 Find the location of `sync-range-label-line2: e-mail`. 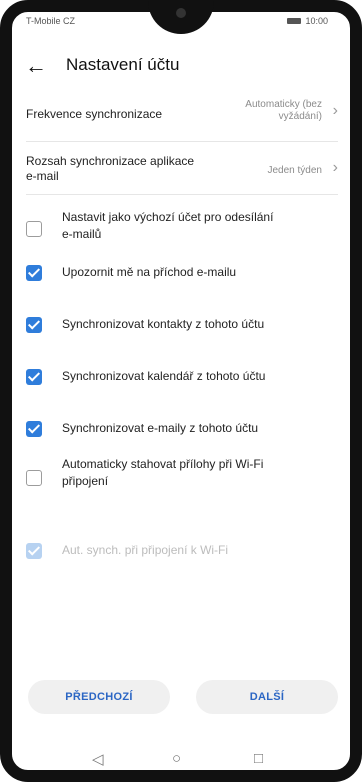

sync-range-label-line2: e-mail is located at coordinates (42, 176).